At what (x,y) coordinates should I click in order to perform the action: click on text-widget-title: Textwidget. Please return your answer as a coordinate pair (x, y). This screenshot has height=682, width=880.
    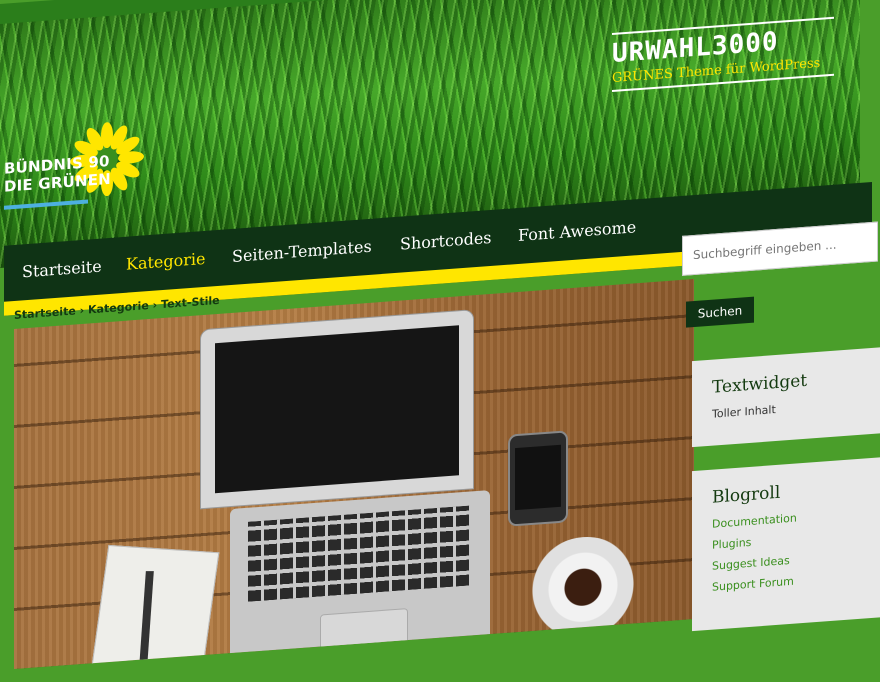
    Looking at the image, I should click on (760, 384).